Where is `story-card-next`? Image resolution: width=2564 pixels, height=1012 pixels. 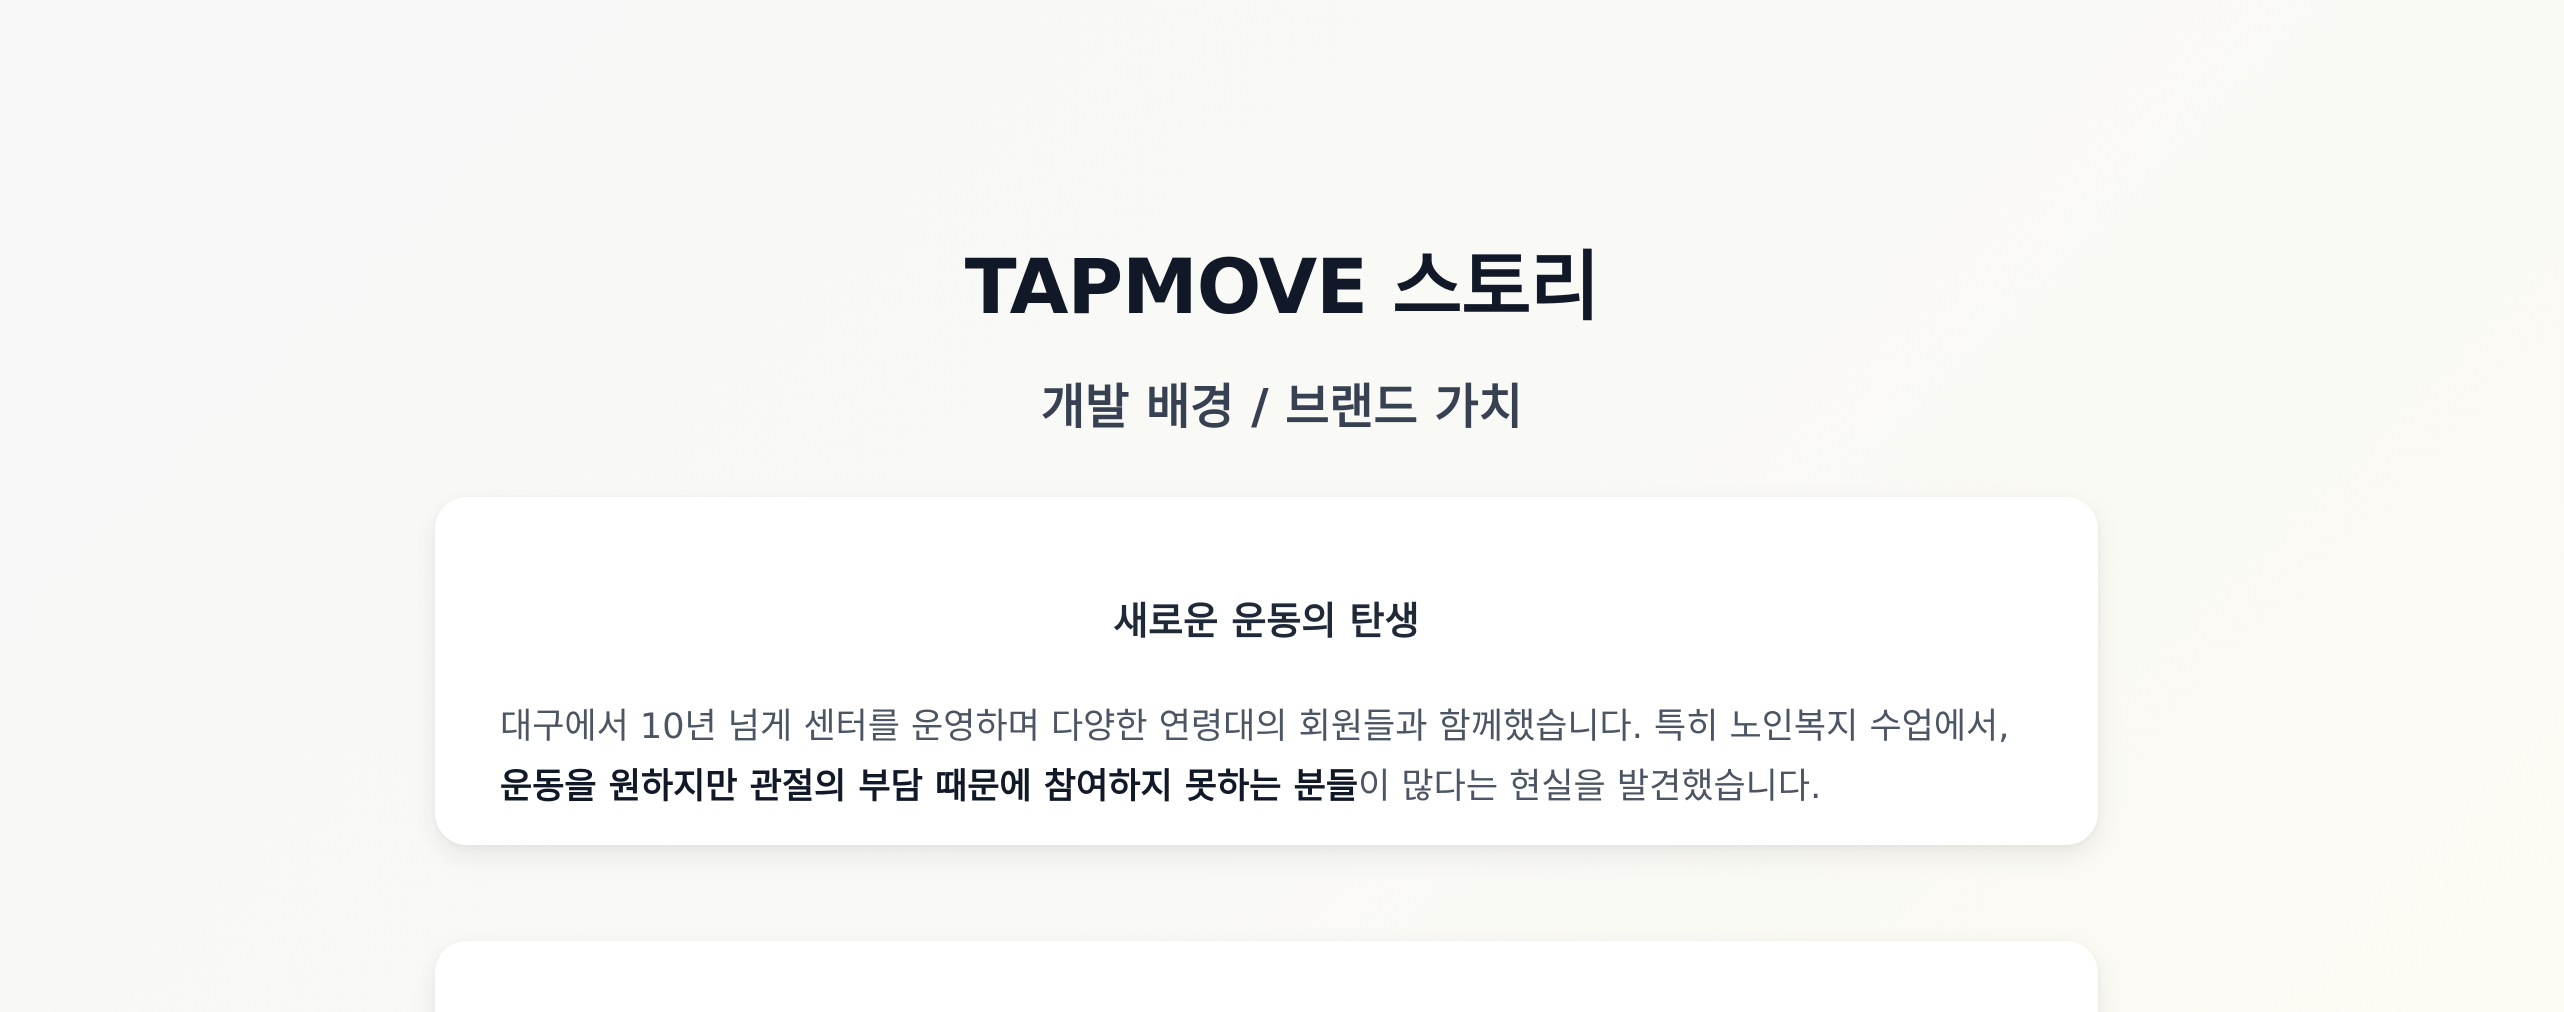 story-card-next is located at coordinates (1266, 976).